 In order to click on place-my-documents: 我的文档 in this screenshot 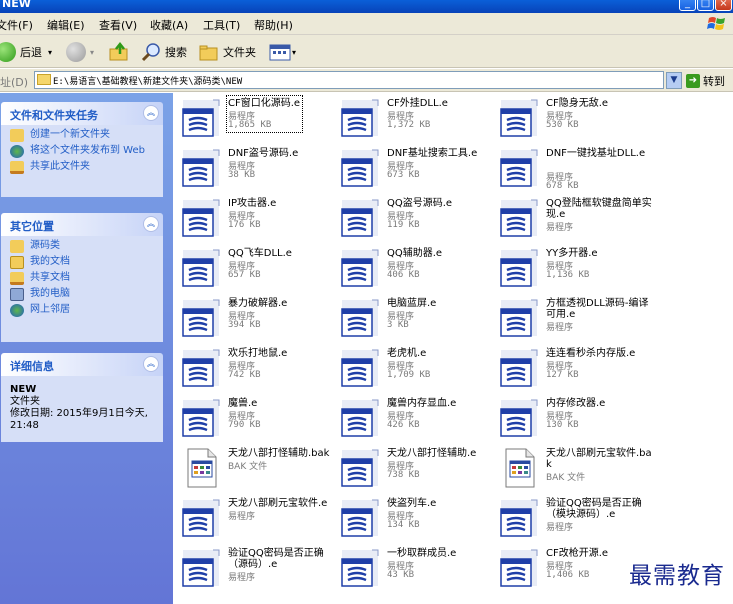, I will do `click(82, 262)`.